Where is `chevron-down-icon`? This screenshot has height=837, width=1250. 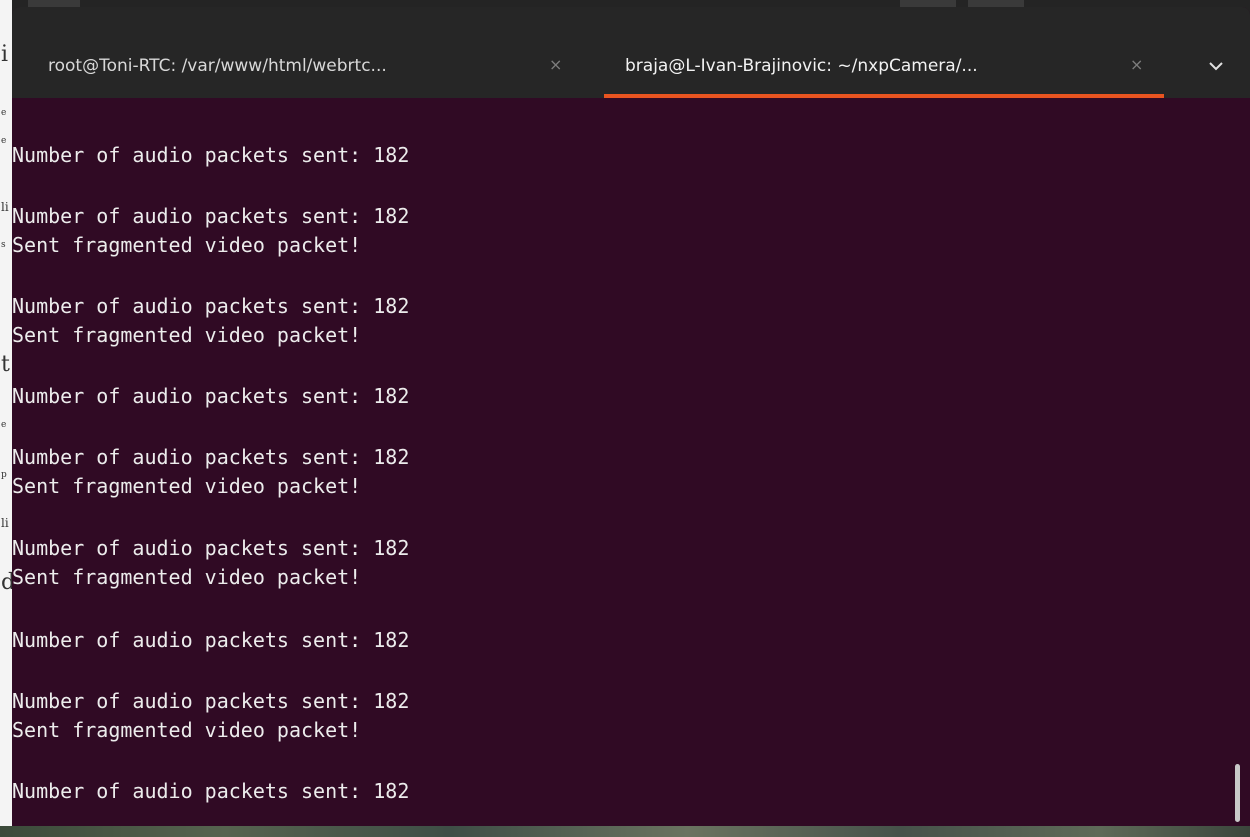
chevron-down-icon is located at coordinates (1216, 66).